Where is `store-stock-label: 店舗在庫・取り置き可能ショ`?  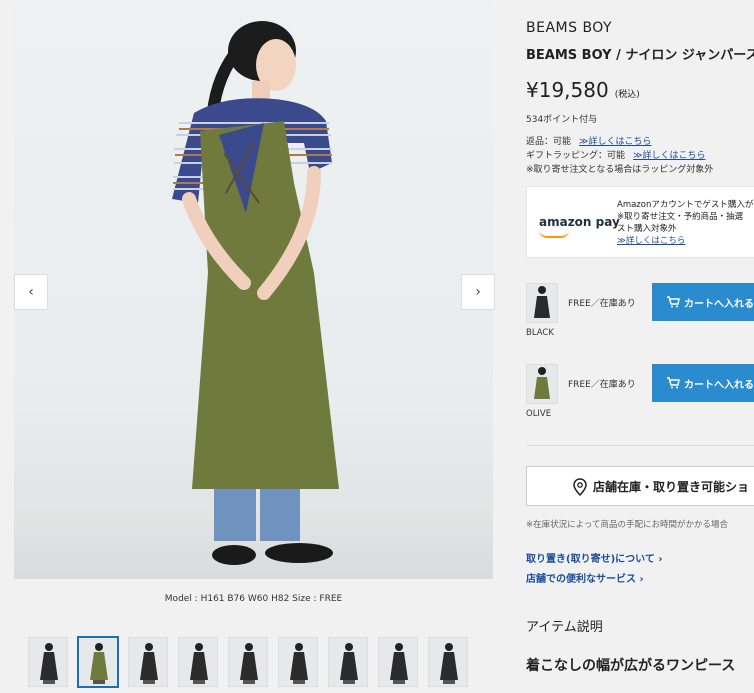
store-stock-label: 店舗在庫・取り置き可能ショ is located at coordinates (671, 486).